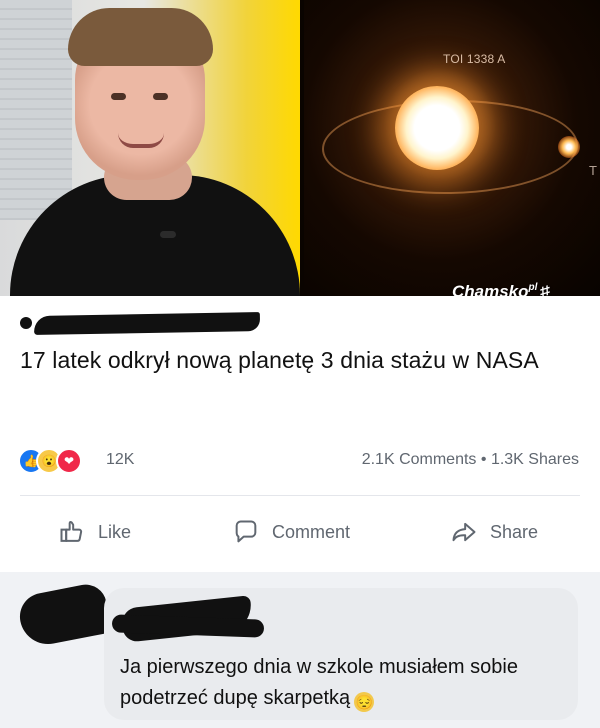  Describe the element at coordinates (115, 531) in the screenshot. I see `like-label: Like` at that location.